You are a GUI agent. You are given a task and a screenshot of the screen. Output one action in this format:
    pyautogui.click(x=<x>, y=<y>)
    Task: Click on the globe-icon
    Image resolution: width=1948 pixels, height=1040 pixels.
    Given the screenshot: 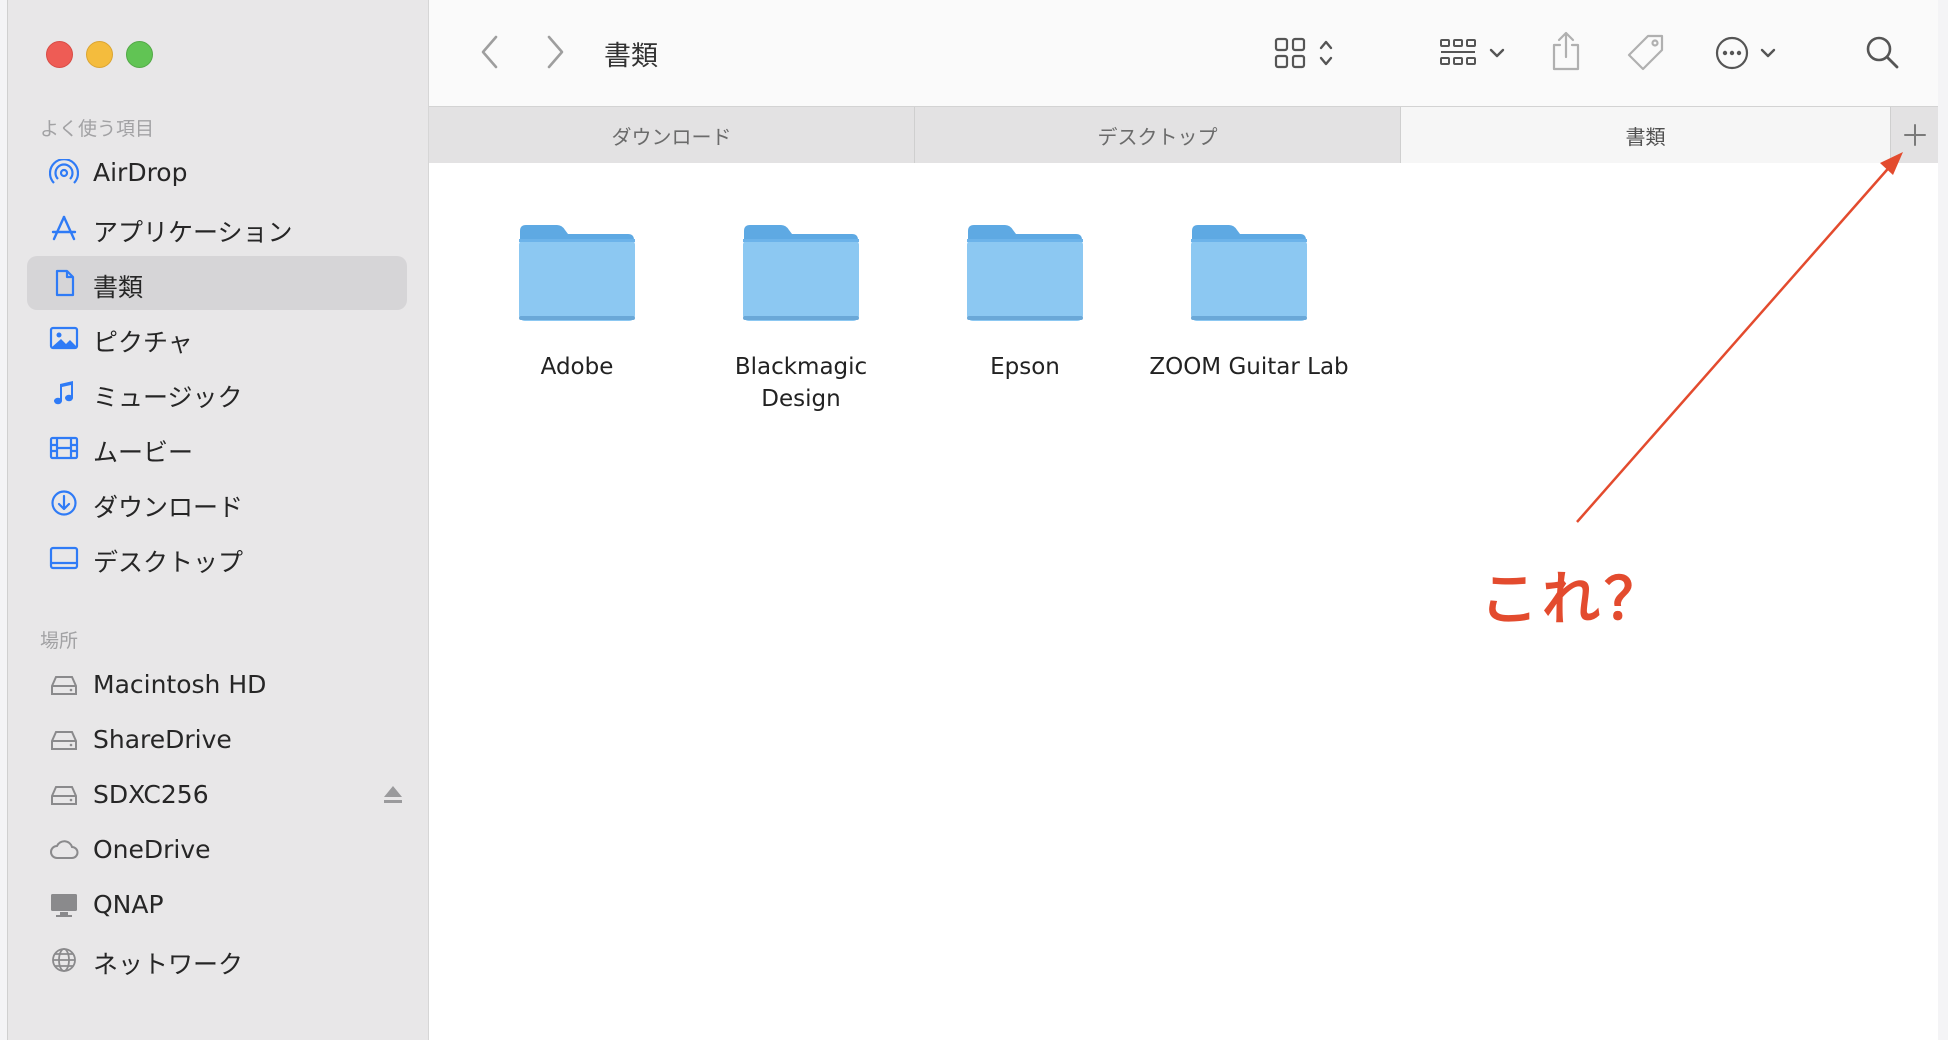 What is the action you would take?
    pyautogui.click(x=64, y=960)
    